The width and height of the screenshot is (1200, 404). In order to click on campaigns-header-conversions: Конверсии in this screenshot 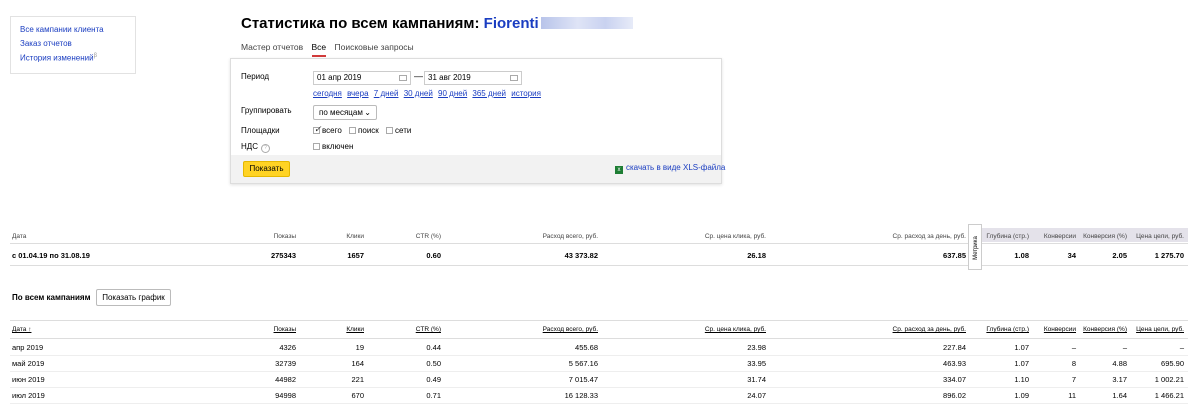, I will do `click(1060, 329)`.